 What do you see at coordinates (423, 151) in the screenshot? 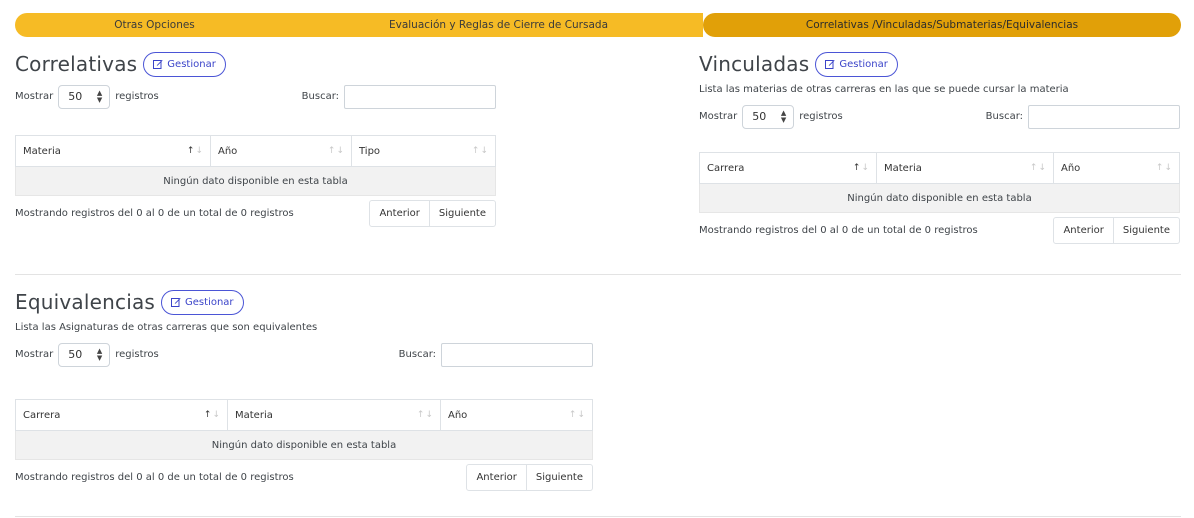
I see `column-header-tipo: Tipo ↑↓` at bounding box center [423, 151].